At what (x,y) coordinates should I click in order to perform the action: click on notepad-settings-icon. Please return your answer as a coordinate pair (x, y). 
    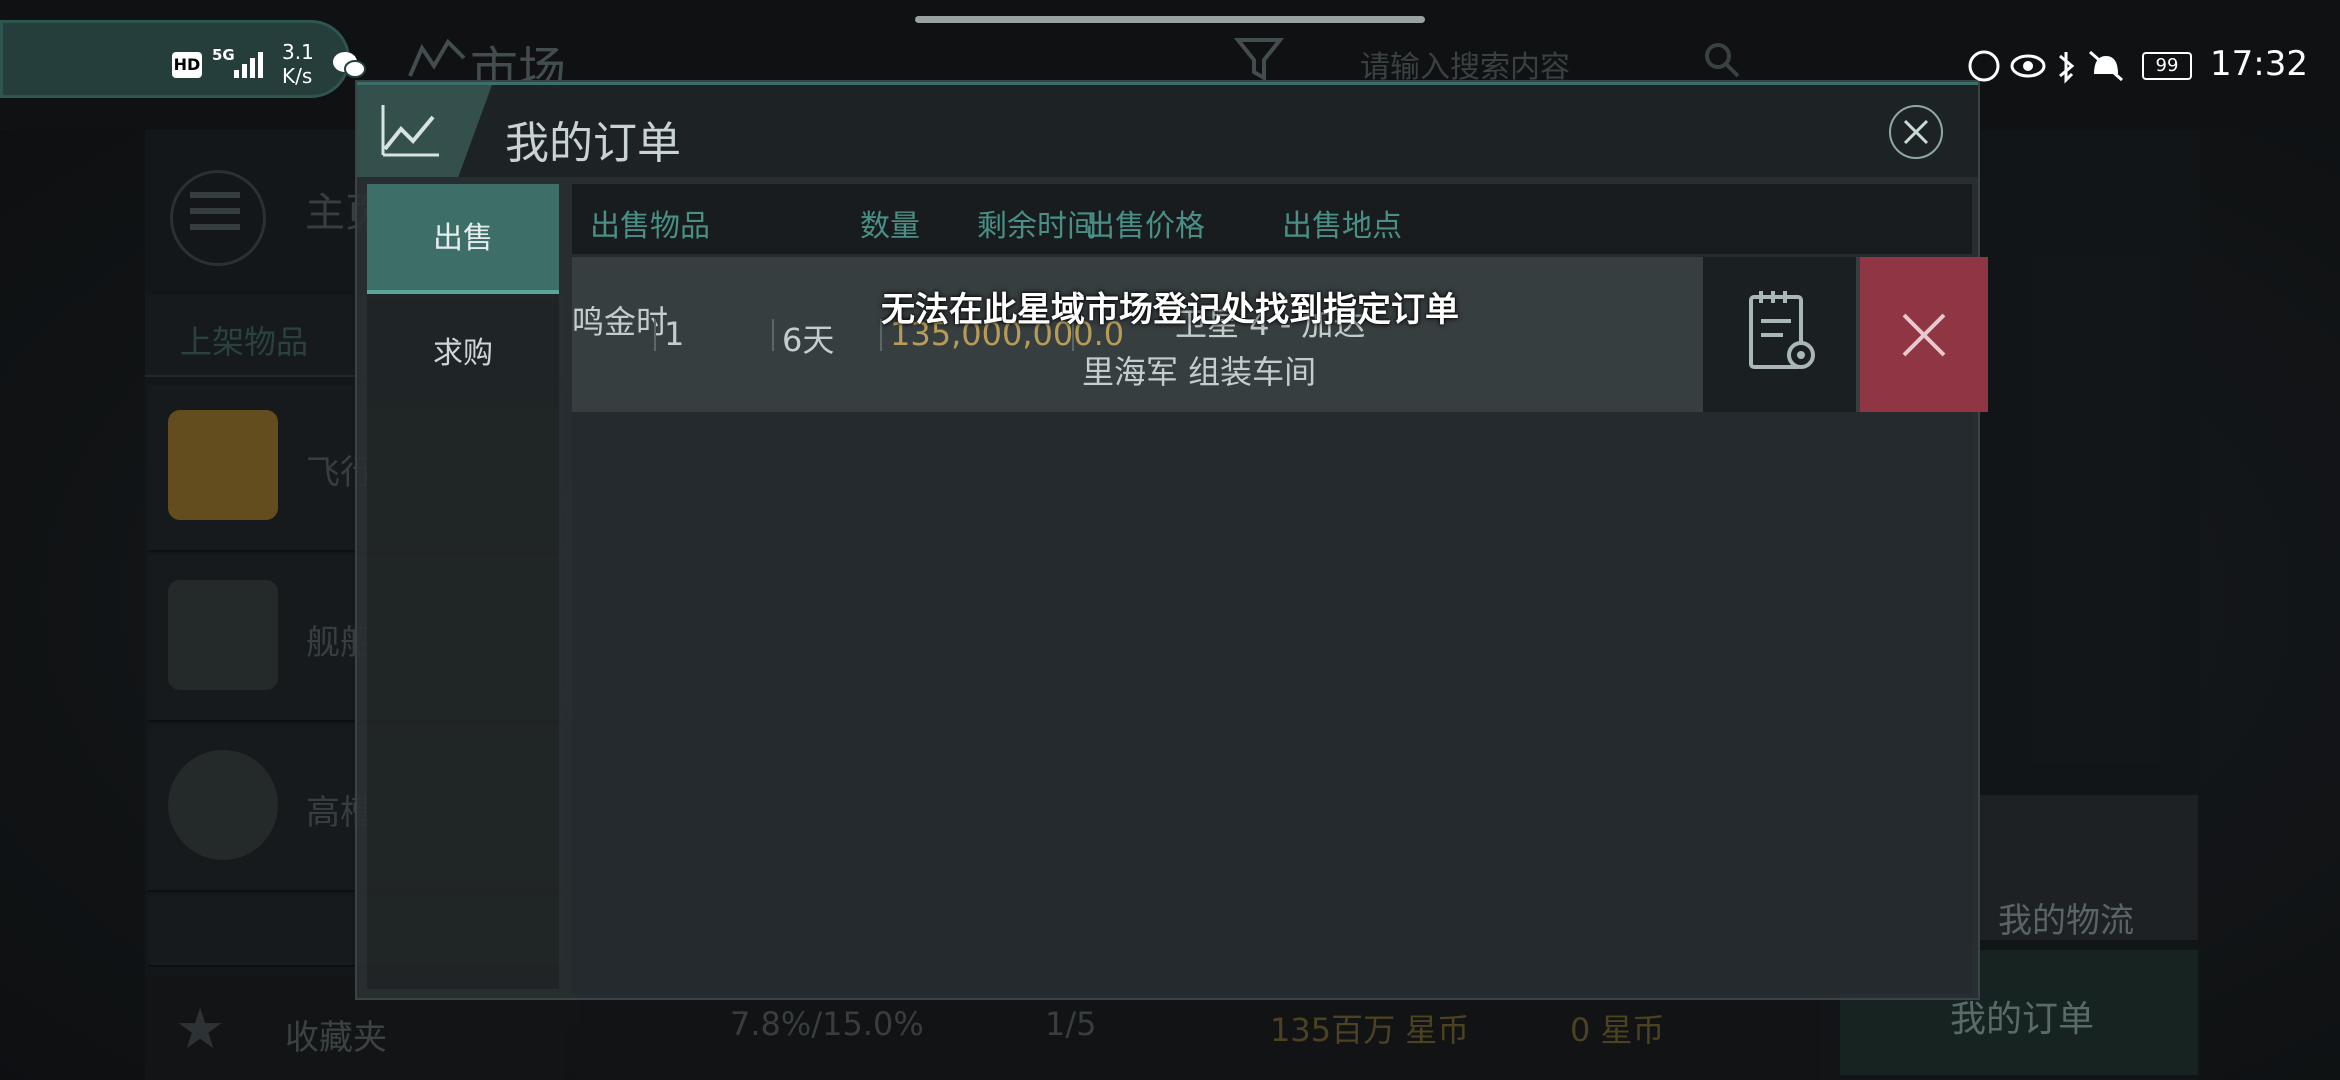
    Looking at the image, I should click on (1782, 330).